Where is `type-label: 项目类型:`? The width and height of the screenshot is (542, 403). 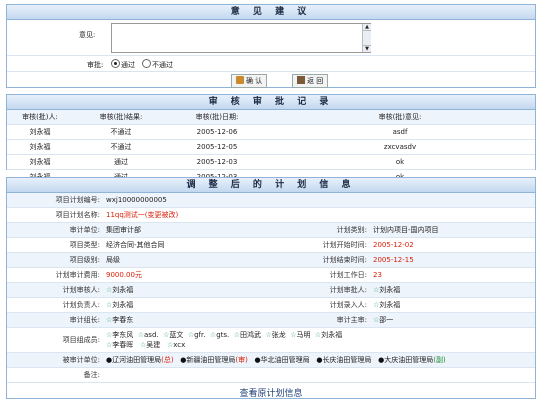 type-label: 项目类型: is located at coordinates (55, 245).